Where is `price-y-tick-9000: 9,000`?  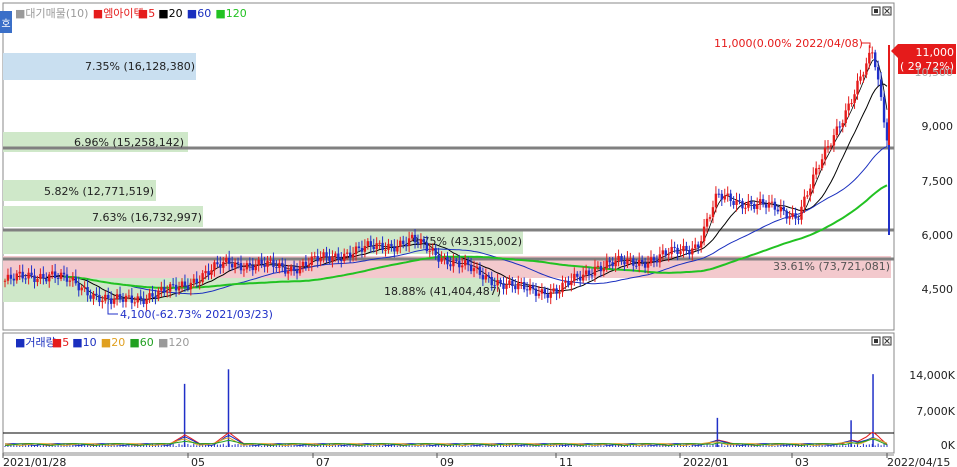
price-y-tick-9000: 9,000 is located at coordinates (938, 126).